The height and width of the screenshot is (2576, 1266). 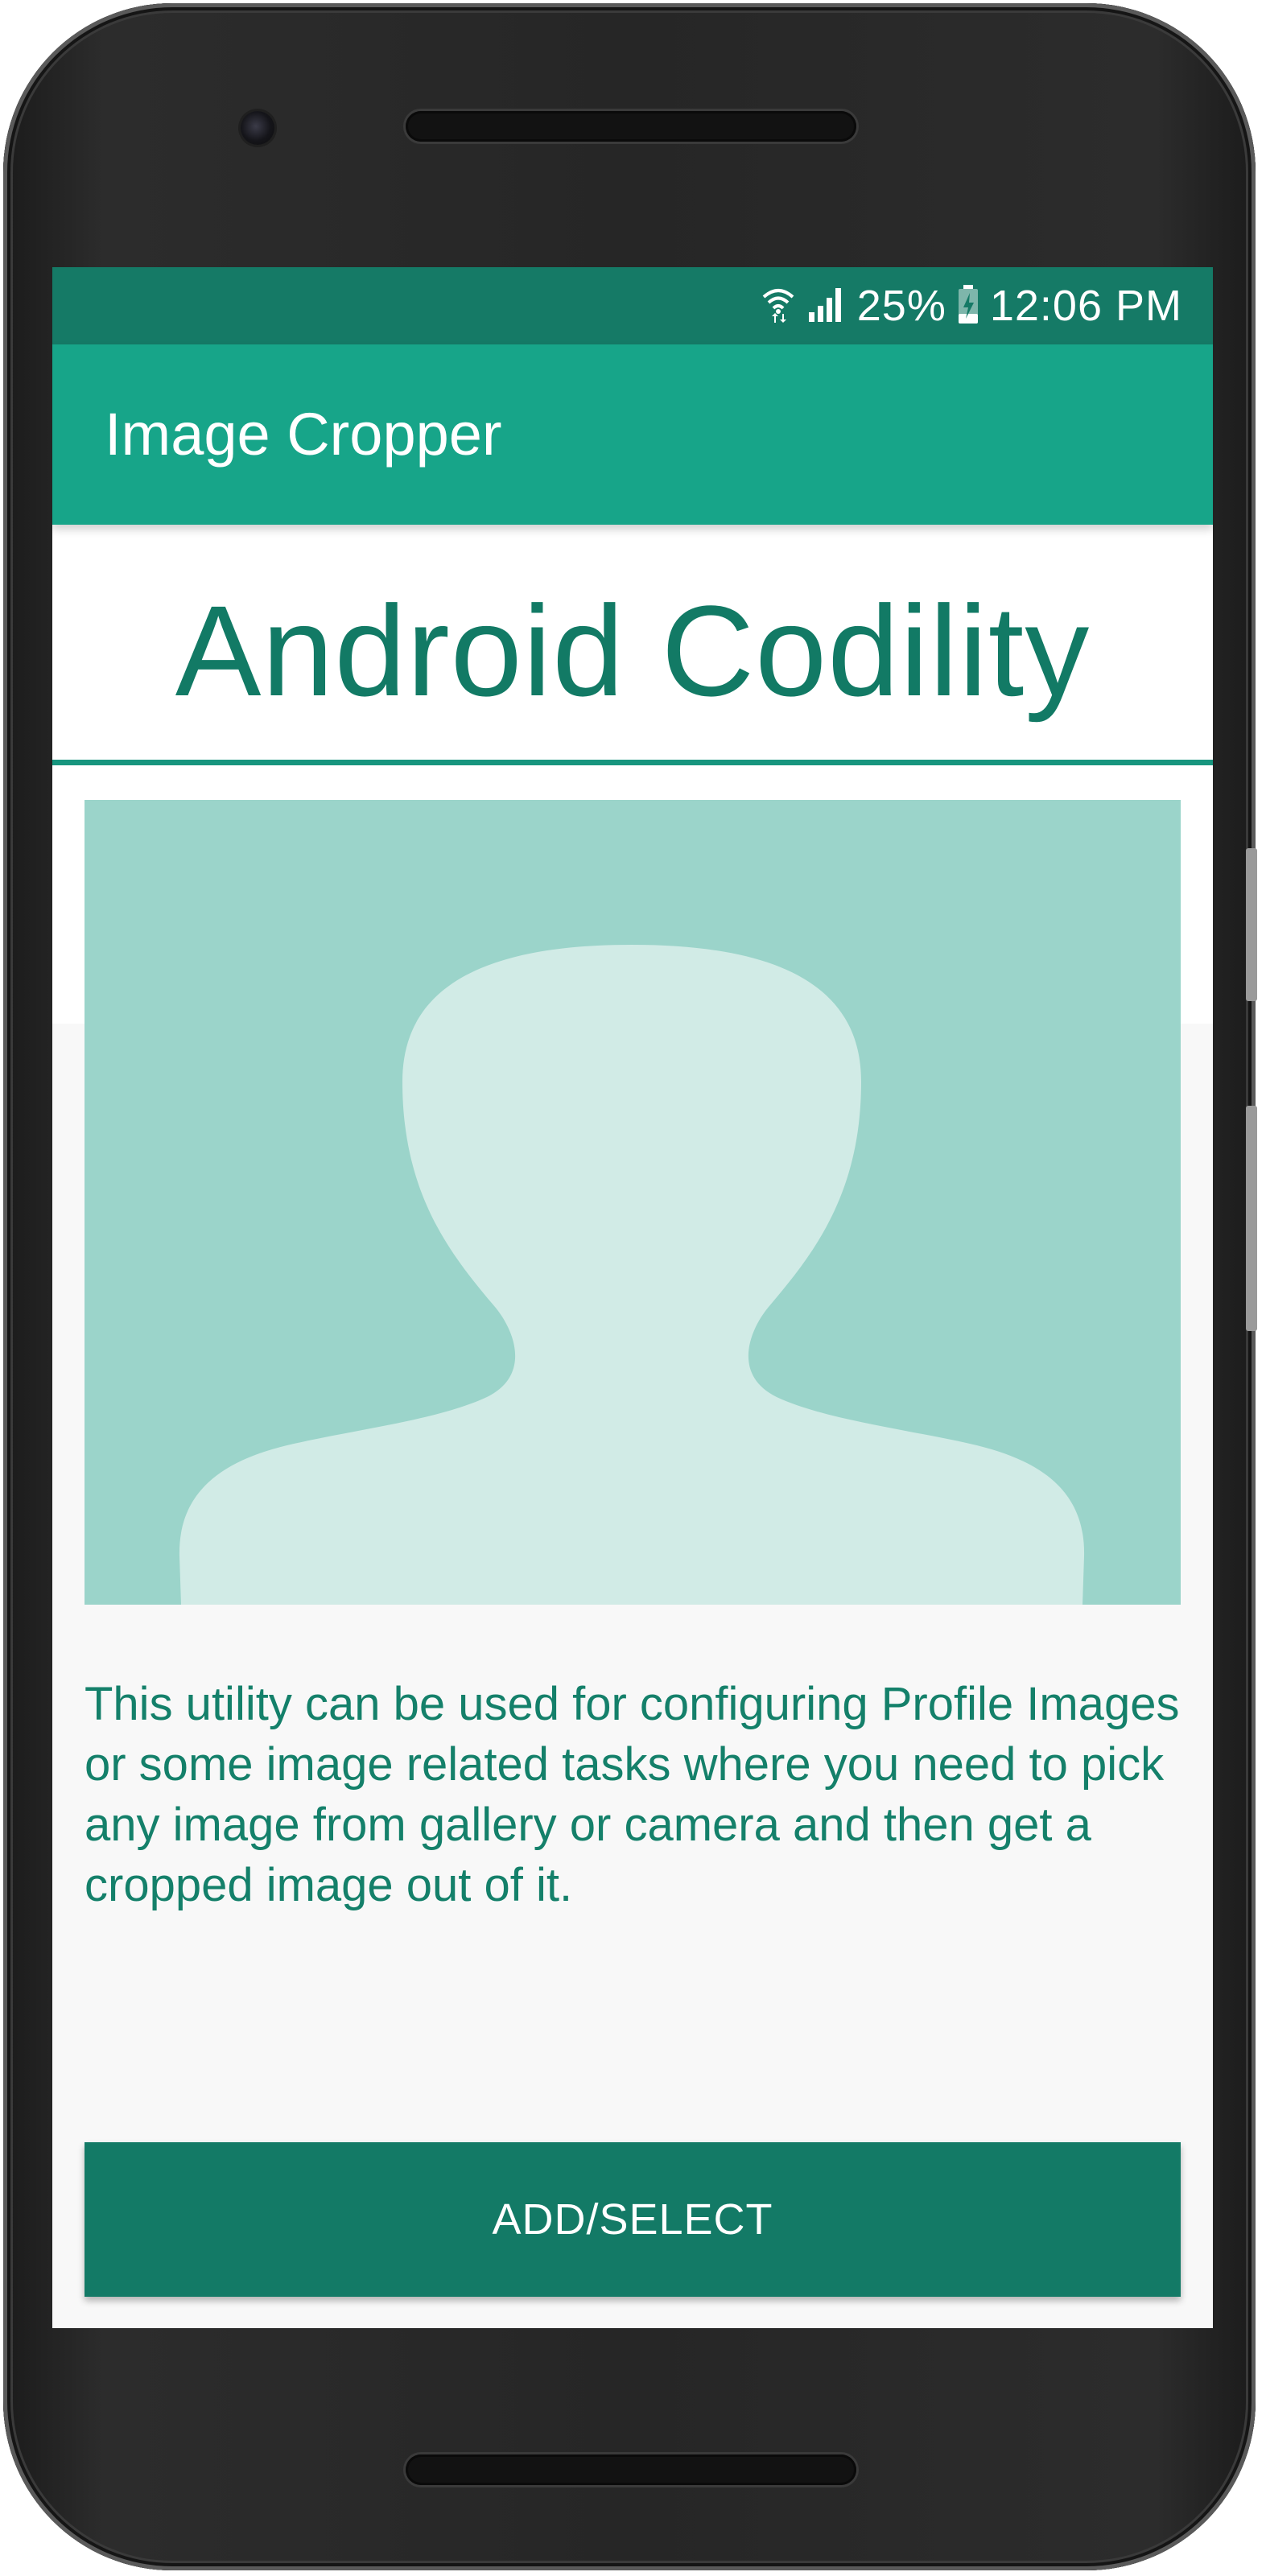 I want to click on battery-percent: 25%, so click(x=901, y=306).